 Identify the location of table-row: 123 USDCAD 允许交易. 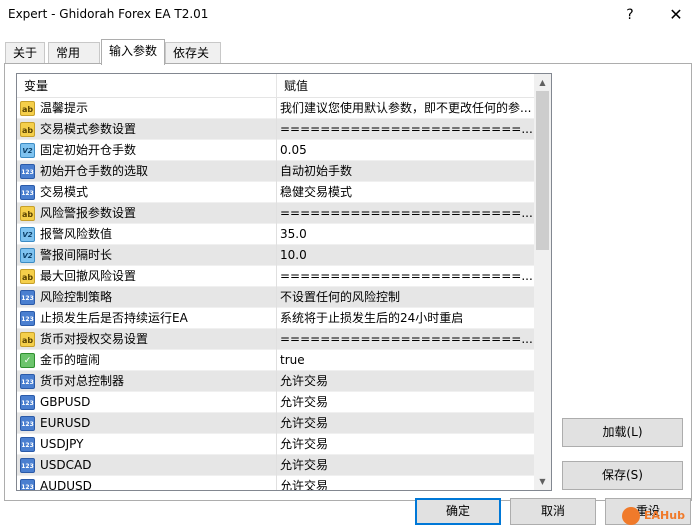
(275, 465).